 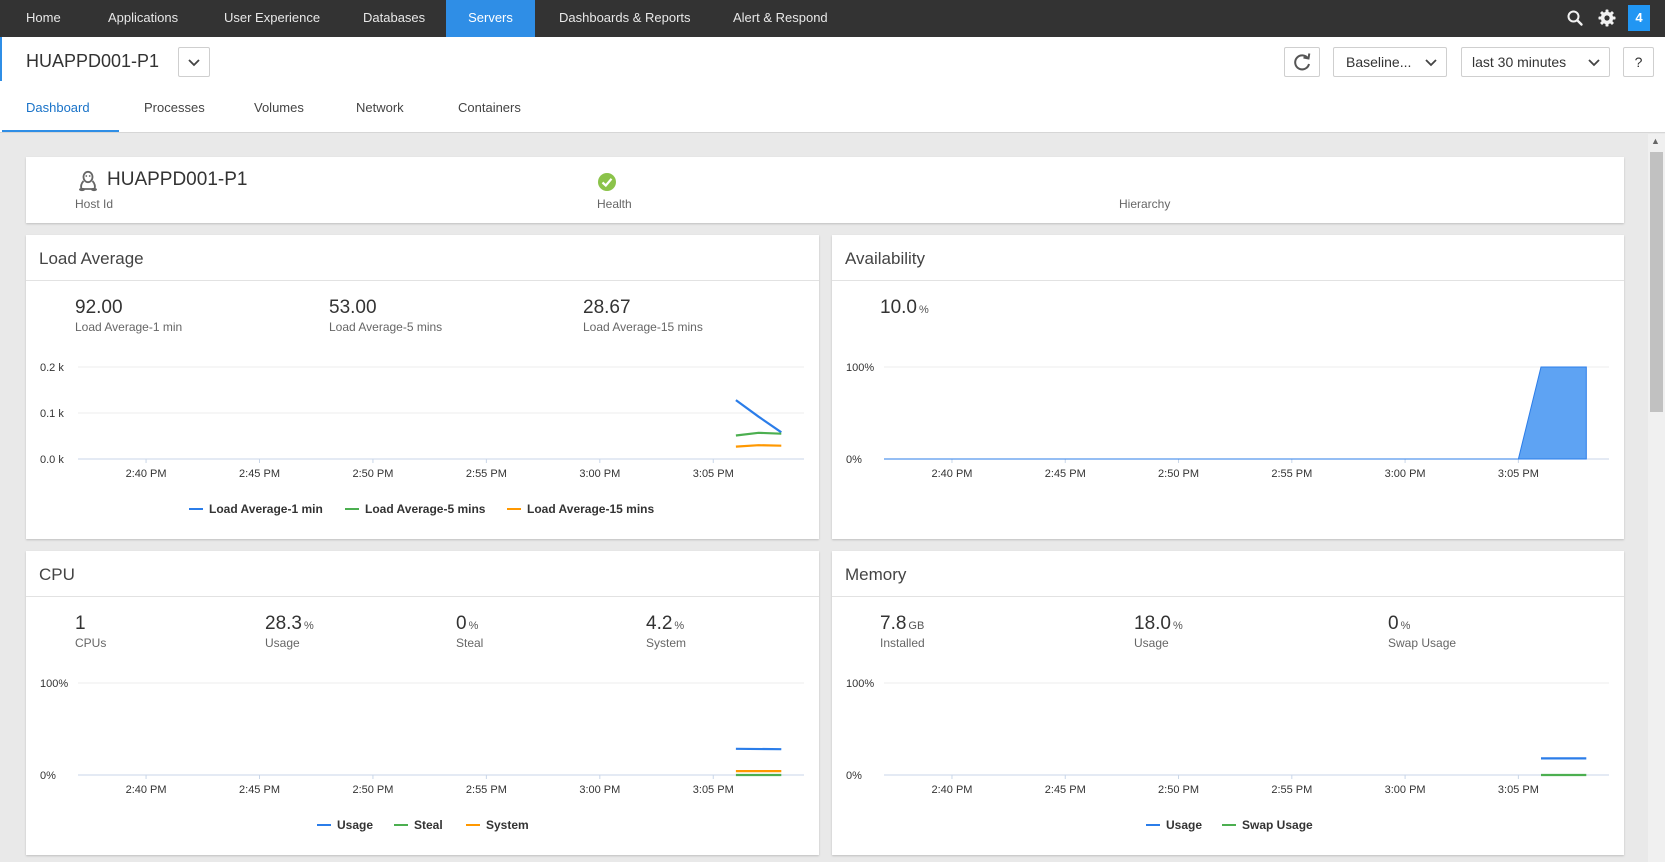 I want to click on help-button: ?, so click(x=1638, y=62).